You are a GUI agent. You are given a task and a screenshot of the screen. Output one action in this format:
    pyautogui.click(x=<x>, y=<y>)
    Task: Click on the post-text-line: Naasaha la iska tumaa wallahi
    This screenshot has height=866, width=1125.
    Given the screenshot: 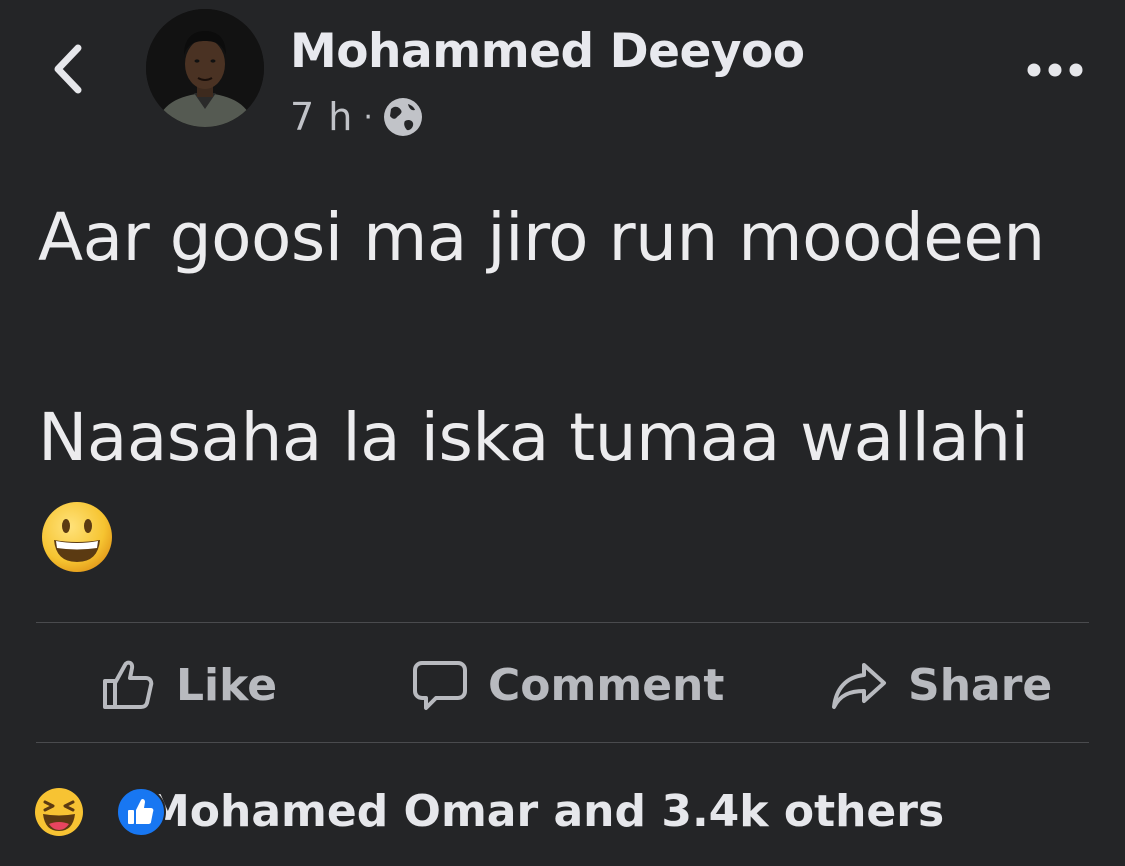 What is the action you would take?
    pyautogui.click(x=533, y=437)
    